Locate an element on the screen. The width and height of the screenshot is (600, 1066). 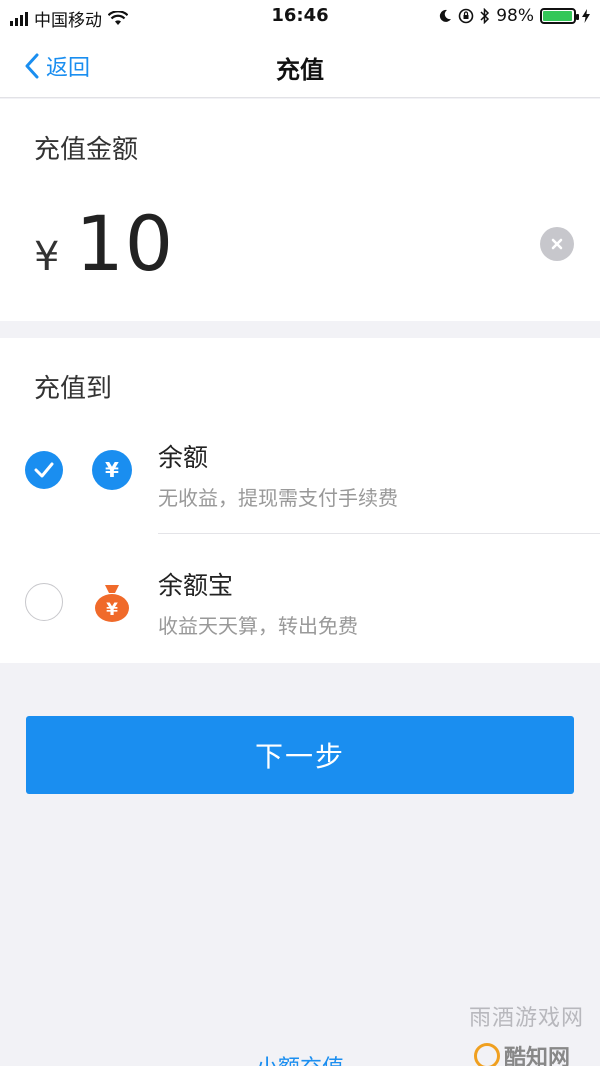
watermark-logo: 酷知网 is located at coordinates (521, 1053).